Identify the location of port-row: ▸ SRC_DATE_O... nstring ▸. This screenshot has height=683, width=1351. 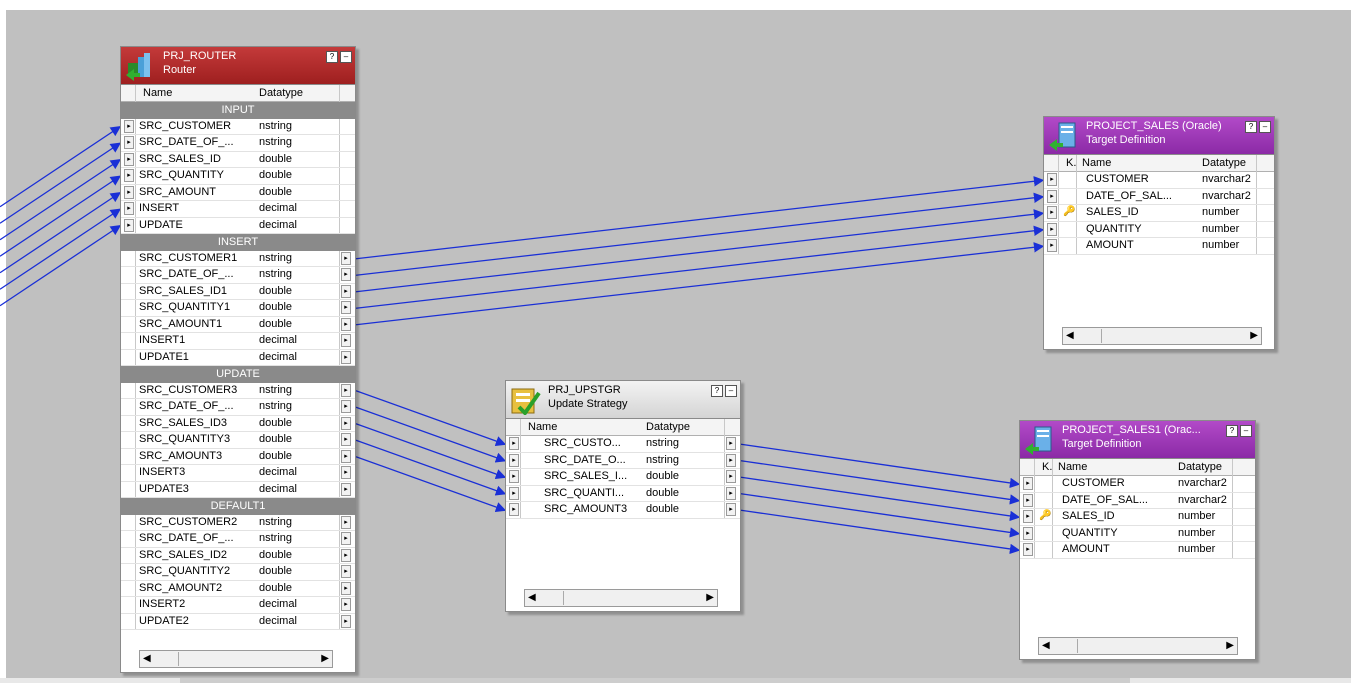
(623, 461).